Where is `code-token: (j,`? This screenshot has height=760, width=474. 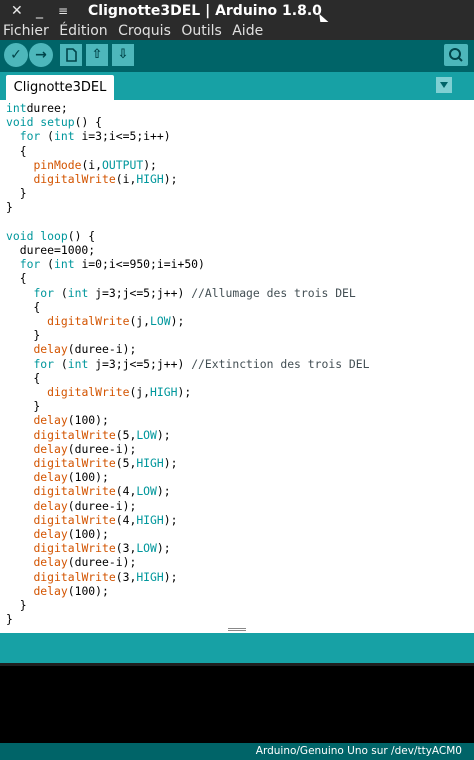 code-token: (j, is located at coordinates (140, 392).